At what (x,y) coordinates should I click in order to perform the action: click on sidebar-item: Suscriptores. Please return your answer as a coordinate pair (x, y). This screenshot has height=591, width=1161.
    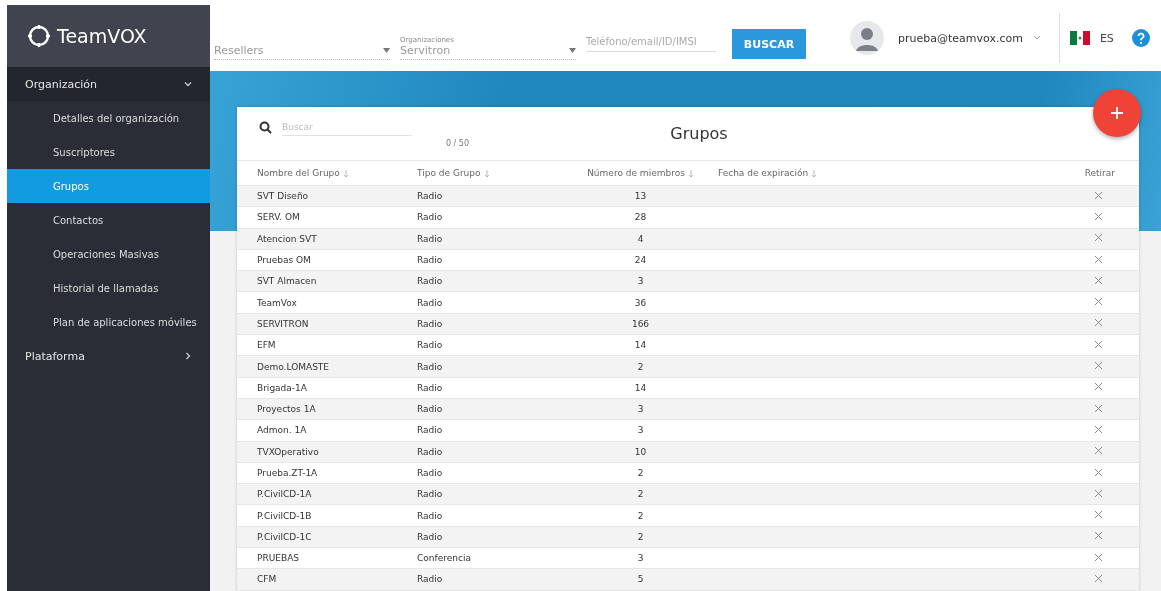
    Looking at the image, I should click on (108, 152).